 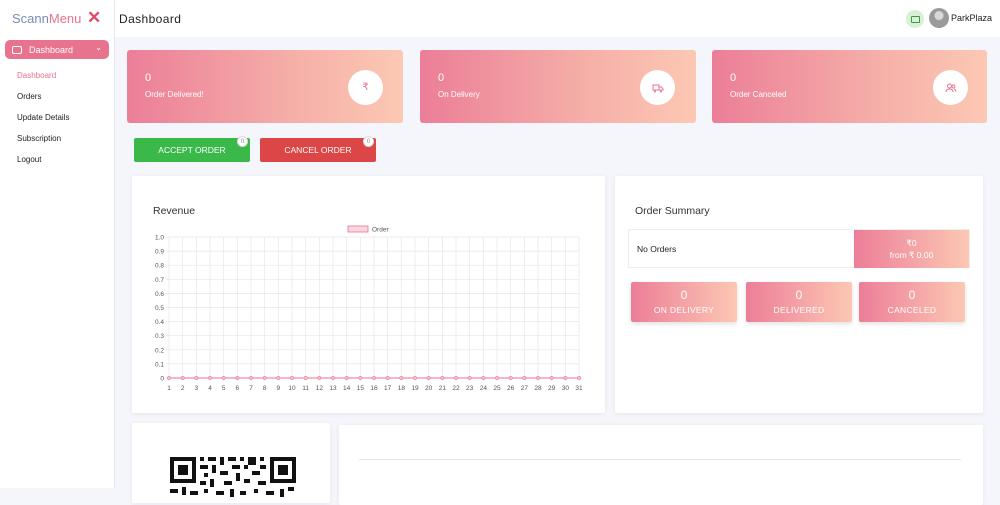 What do you see at coordinates (210, 388) in the screenshot?
I see `x-tick-label: 4` at bounding box center [210, 388].